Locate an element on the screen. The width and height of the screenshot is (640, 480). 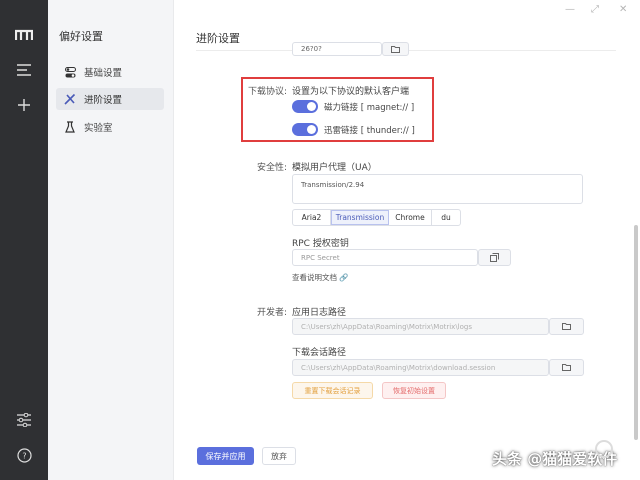
highlight-box is located at coordinates (337, 109).